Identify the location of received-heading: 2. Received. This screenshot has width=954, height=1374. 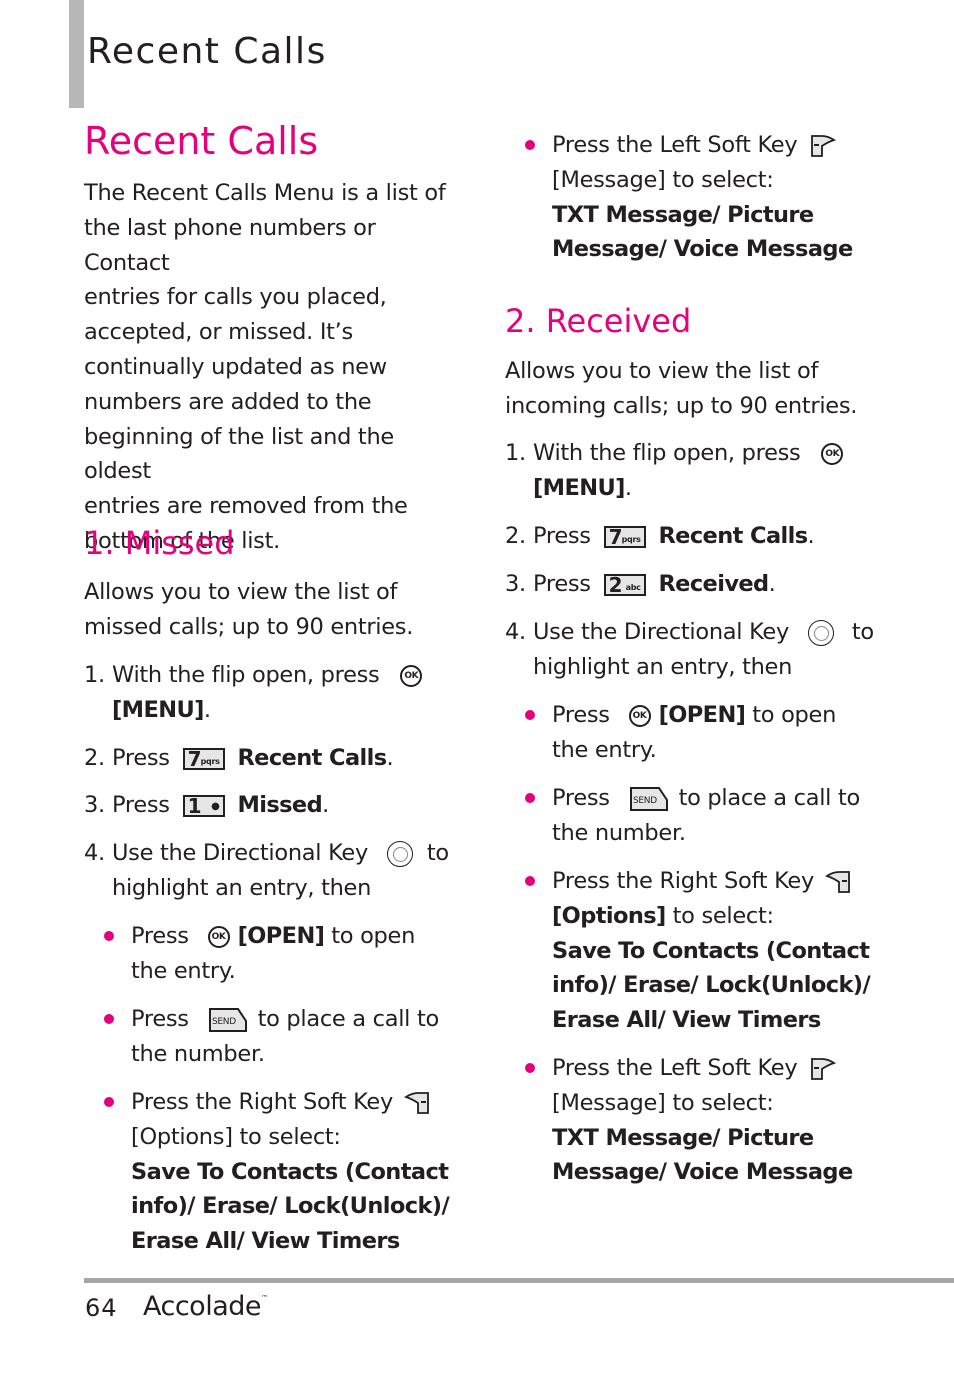
(598, 321).